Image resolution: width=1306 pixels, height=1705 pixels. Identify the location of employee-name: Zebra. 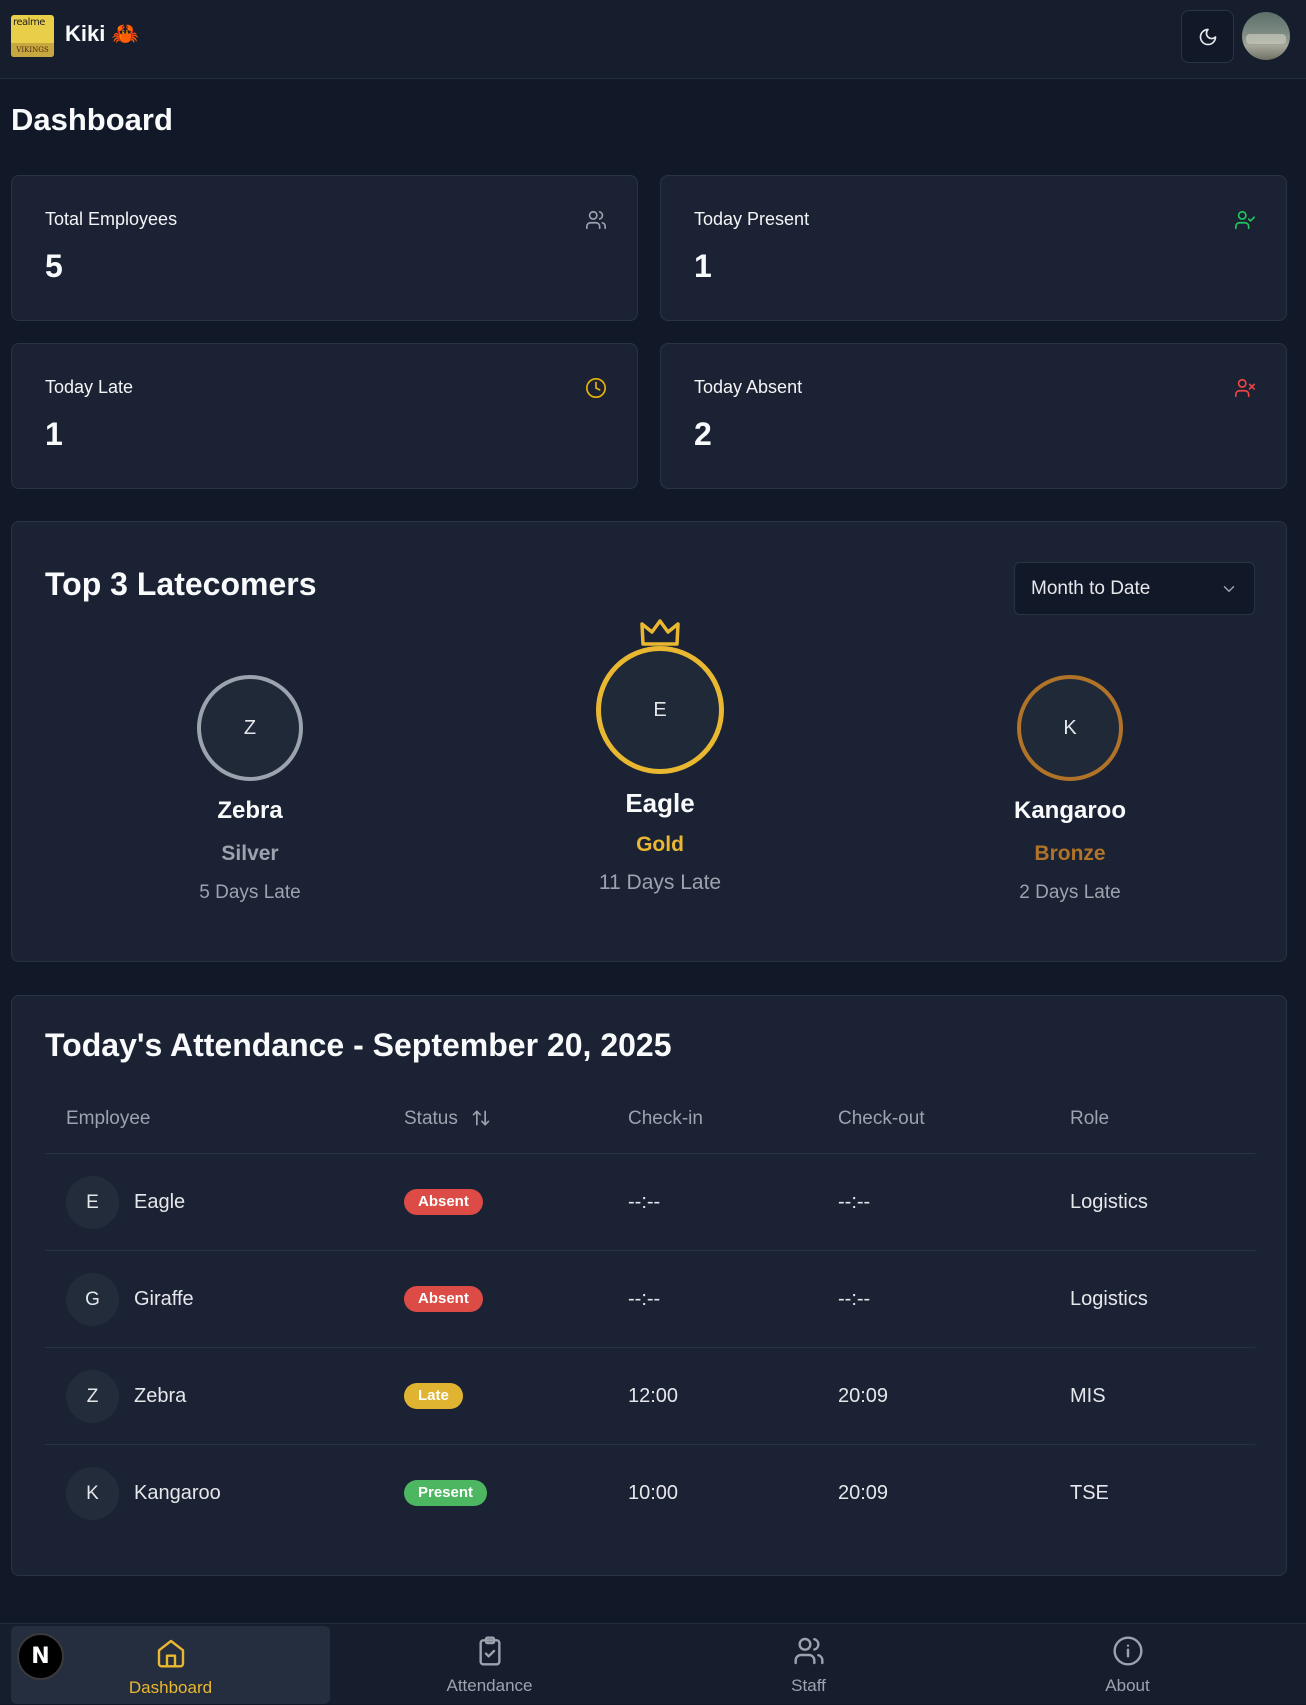
(160, 1396).